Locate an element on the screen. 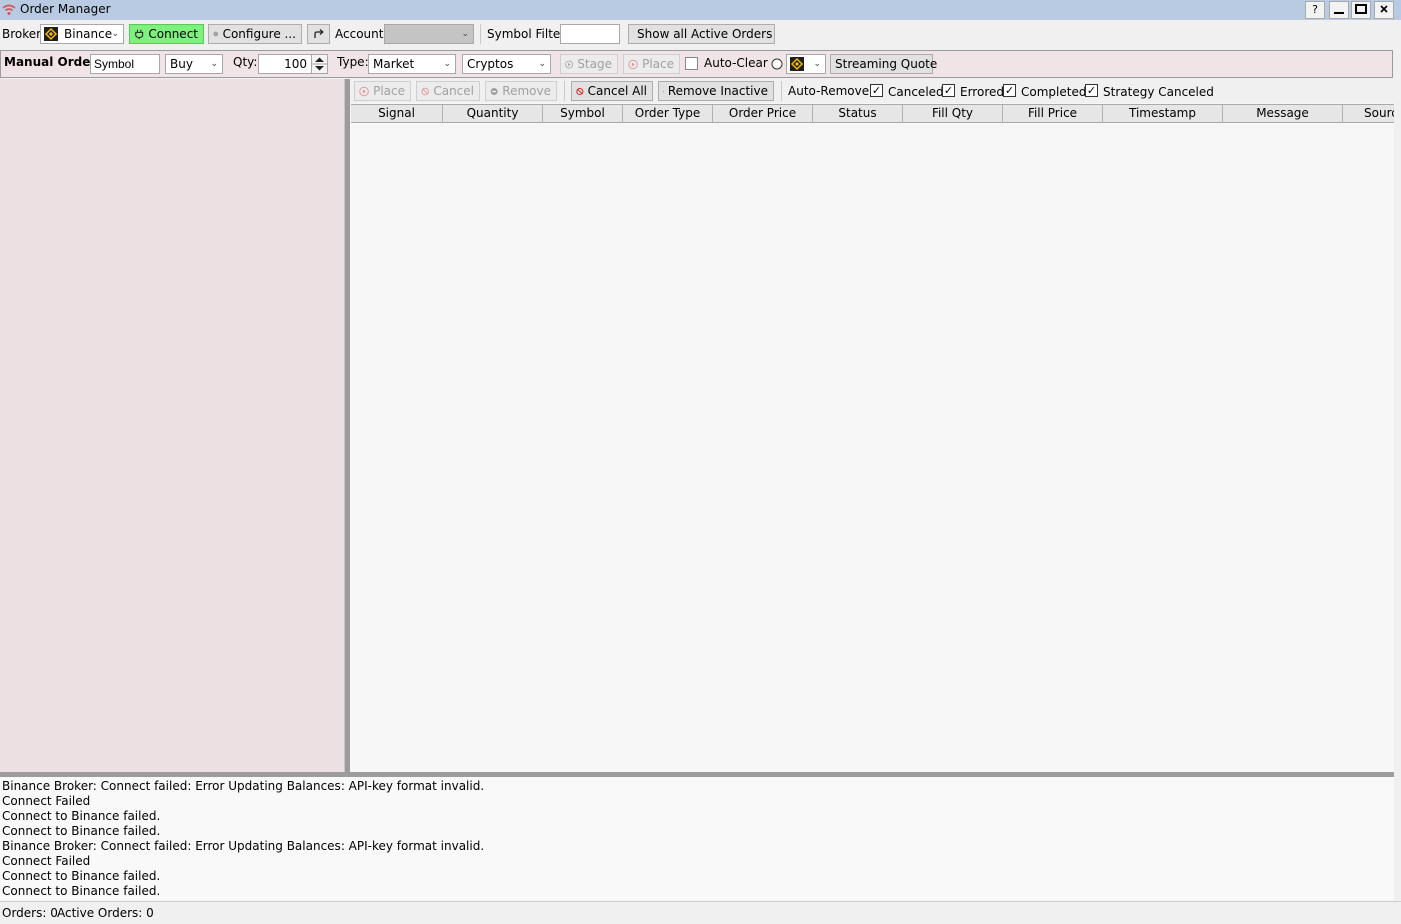 This screenshot has width=1401, height=924. streaming-quote-label: Streaming Quote is located at coordinates (886, 64).